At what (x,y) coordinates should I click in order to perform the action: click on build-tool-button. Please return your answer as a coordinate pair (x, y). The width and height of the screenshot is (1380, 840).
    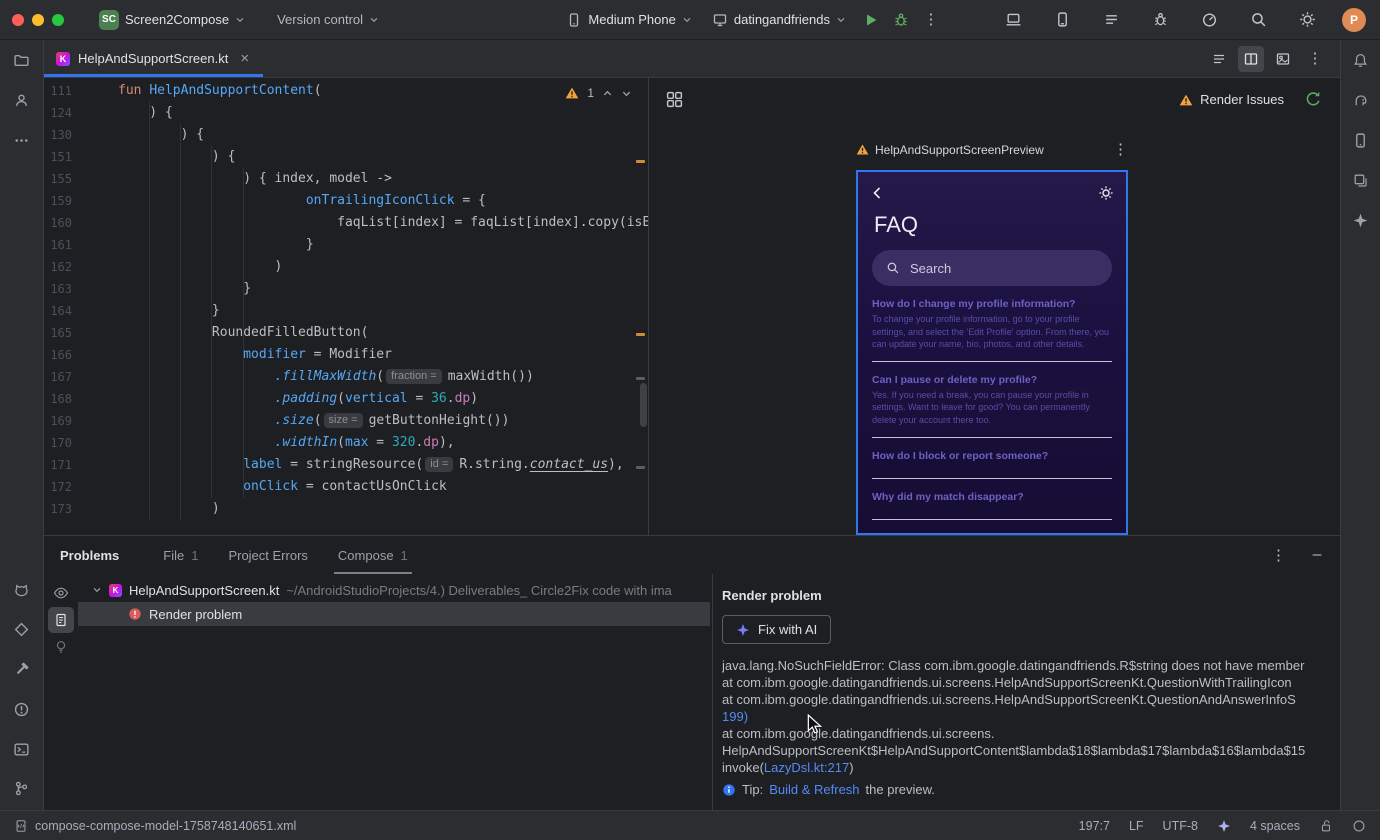
    Looking at the image, I should click on (22, 669).